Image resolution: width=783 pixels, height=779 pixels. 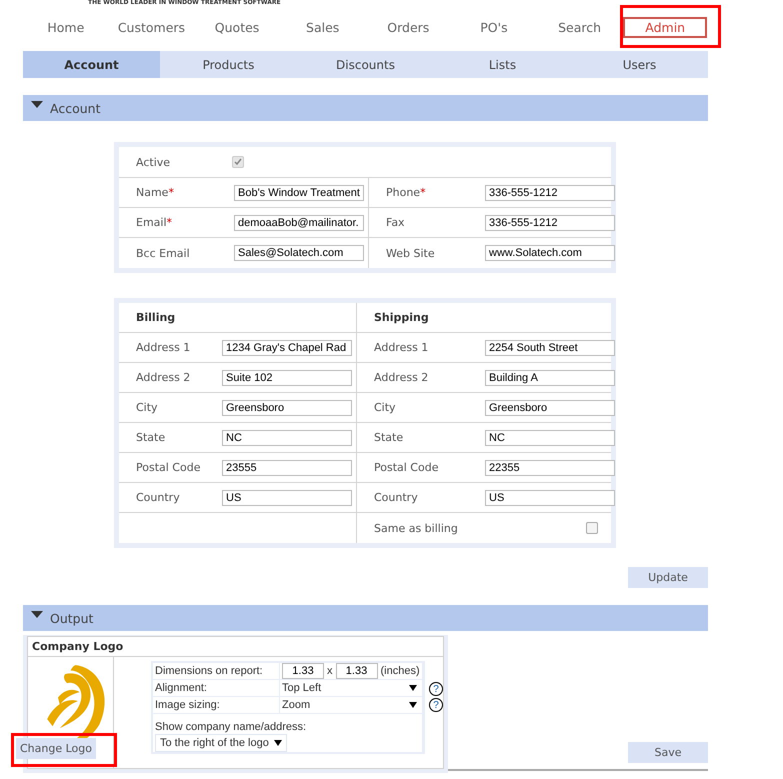 What do you see at coordinates (550, 253) in the screenshot?
I see `input-field: www.Solatech.com` at bounding box center [550, 253].